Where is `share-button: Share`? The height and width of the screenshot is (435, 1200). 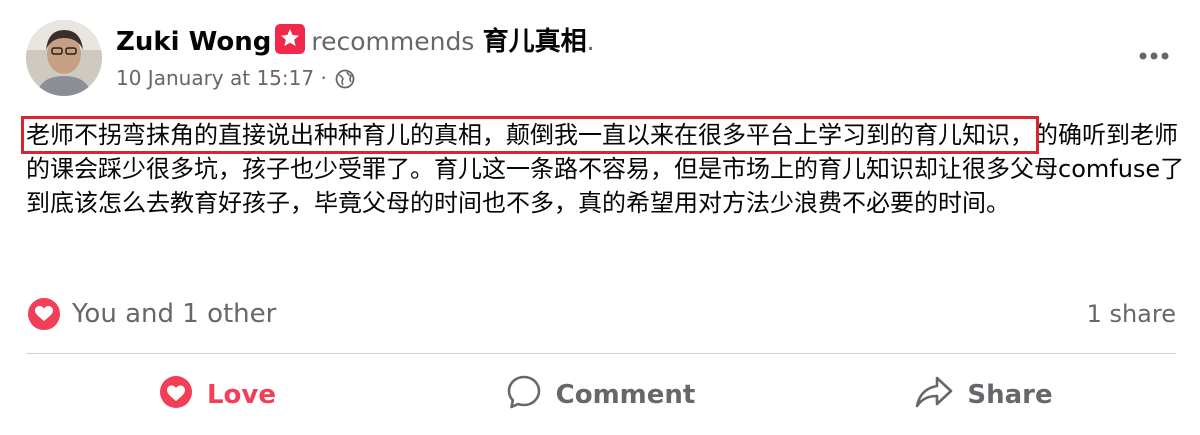 share-button: Share is located at coordinates (984, 395).